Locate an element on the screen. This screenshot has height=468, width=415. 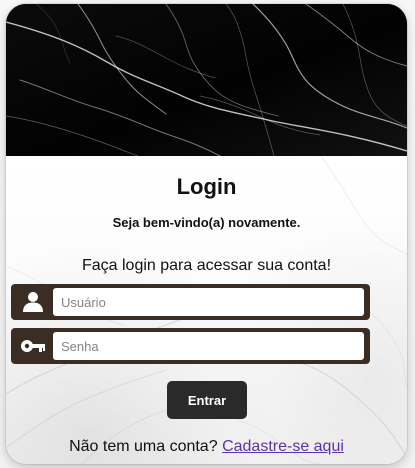
signup-question: Não tem uma conta? is located at coordinates (143, 446).